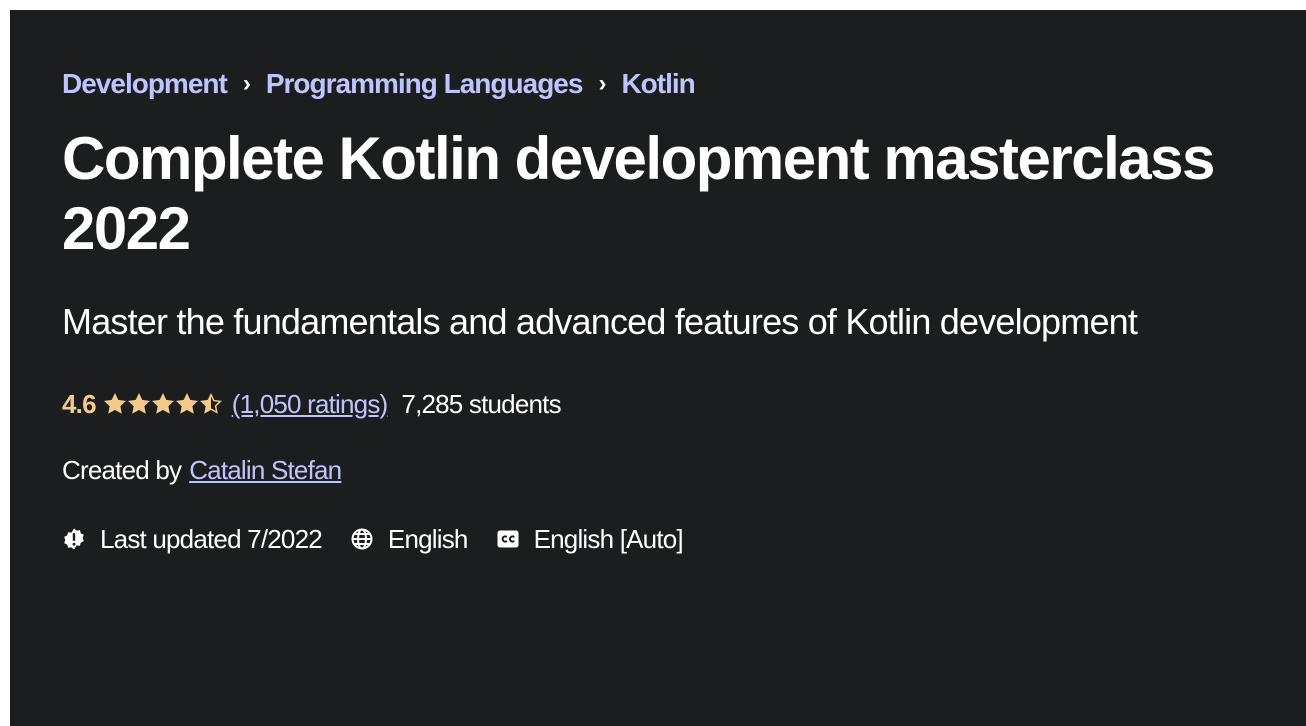 This screenshot has width=1306, height=726. What do you see at coordinates (74, 539) in the screenshot?
I see `alert-badge-icon` at bounding box center [74, 539].